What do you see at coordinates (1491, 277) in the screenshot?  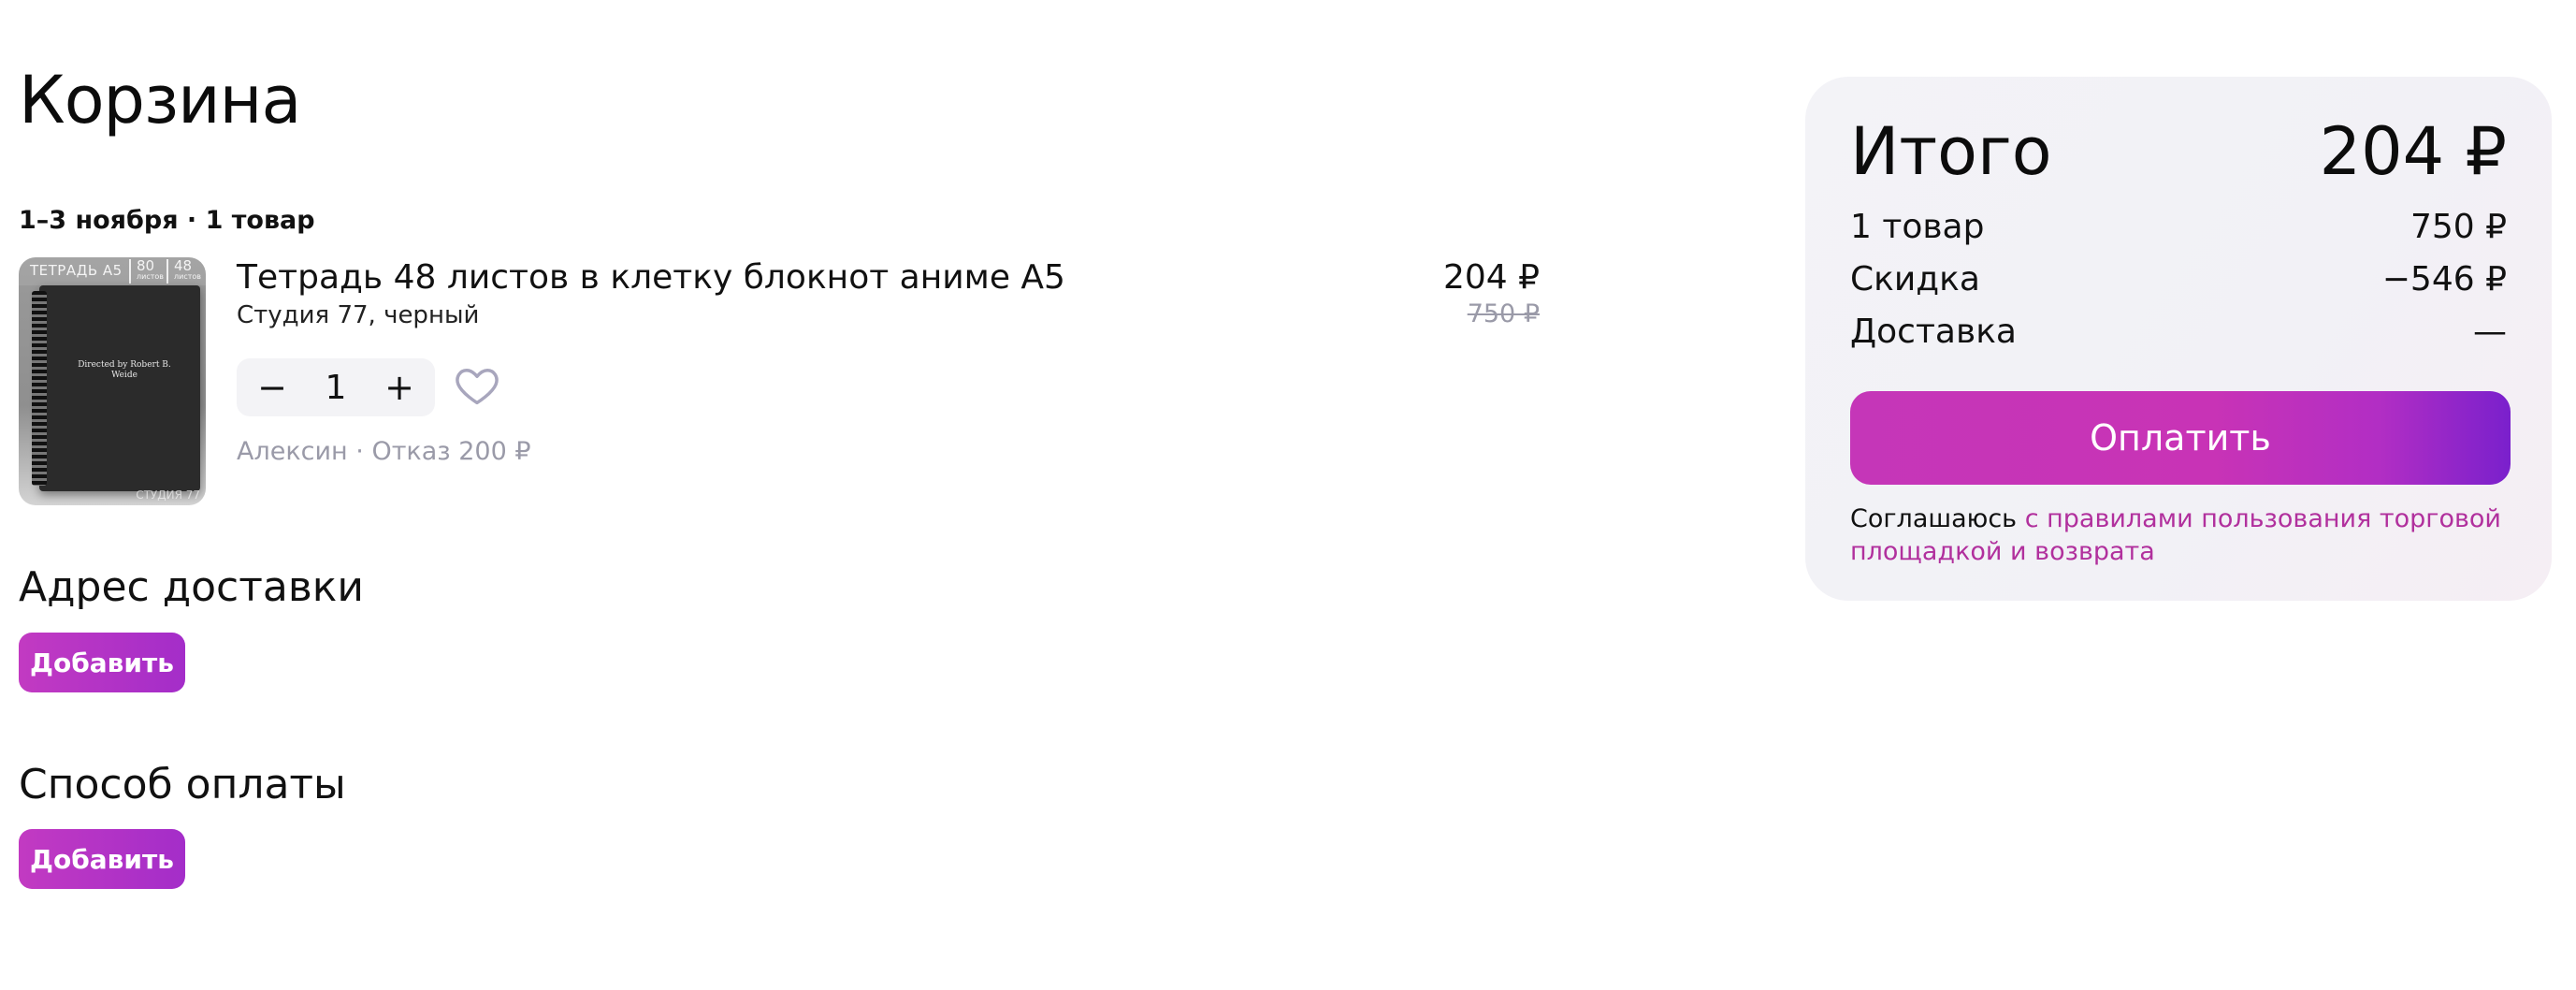 I see `product-price: 204 ₽` at bounding box center [1491, 277].